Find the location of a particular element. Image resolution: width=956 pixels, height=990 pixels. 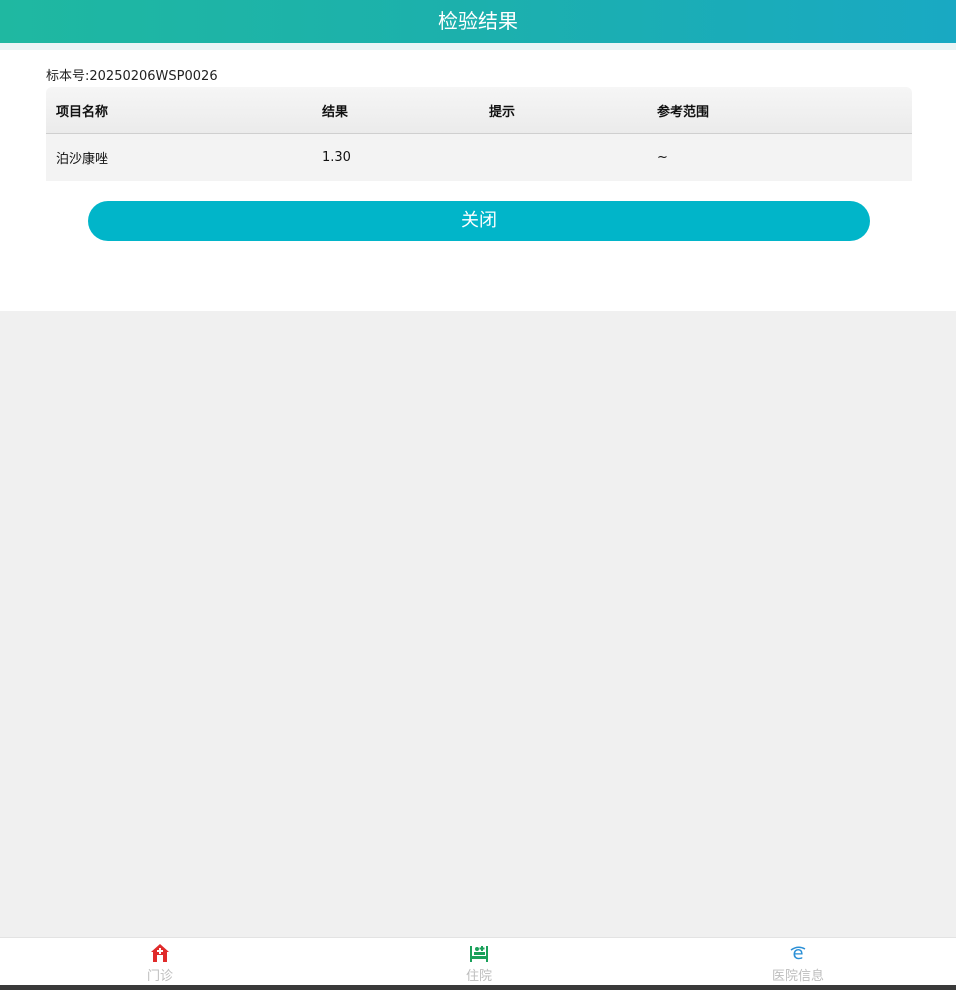

result-table: 项目名称 结果 提示 参考范围 泊沙康唑 1.30 ~ is located at coordinates (479, 134).